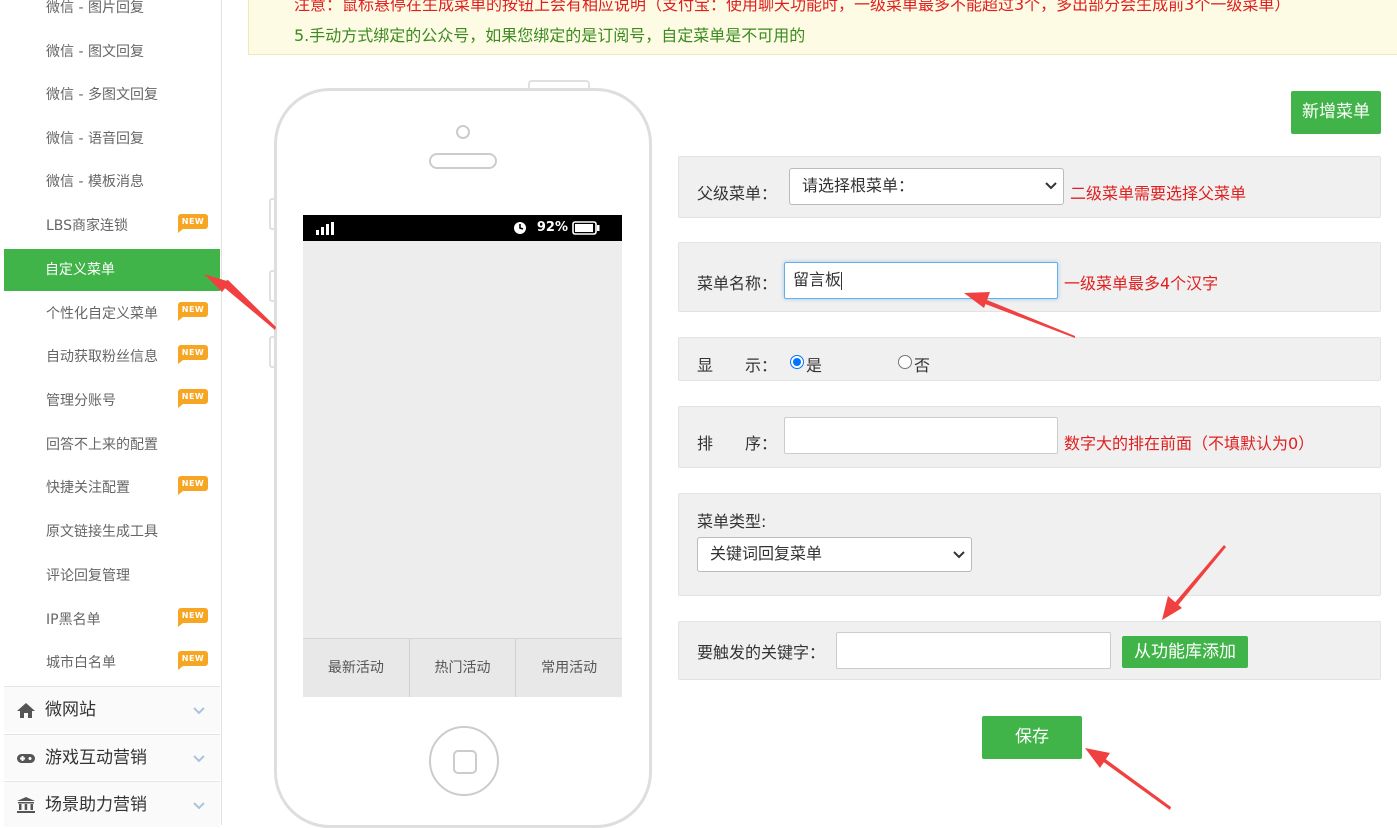  I want to click on arrow-to-custom-menu, so click(240, 302).